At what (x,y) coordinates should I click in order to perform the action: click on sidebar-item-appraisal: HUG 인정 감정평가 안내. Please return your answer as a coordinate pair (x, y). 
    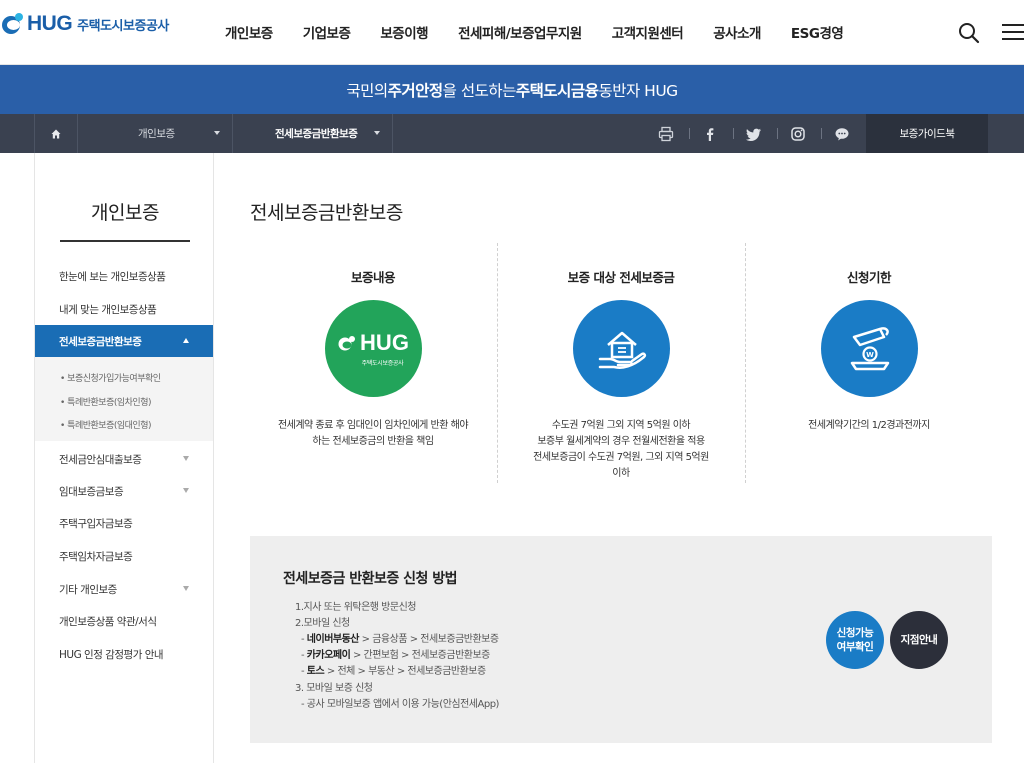
    Looking at the image, I should click on (124, 654).